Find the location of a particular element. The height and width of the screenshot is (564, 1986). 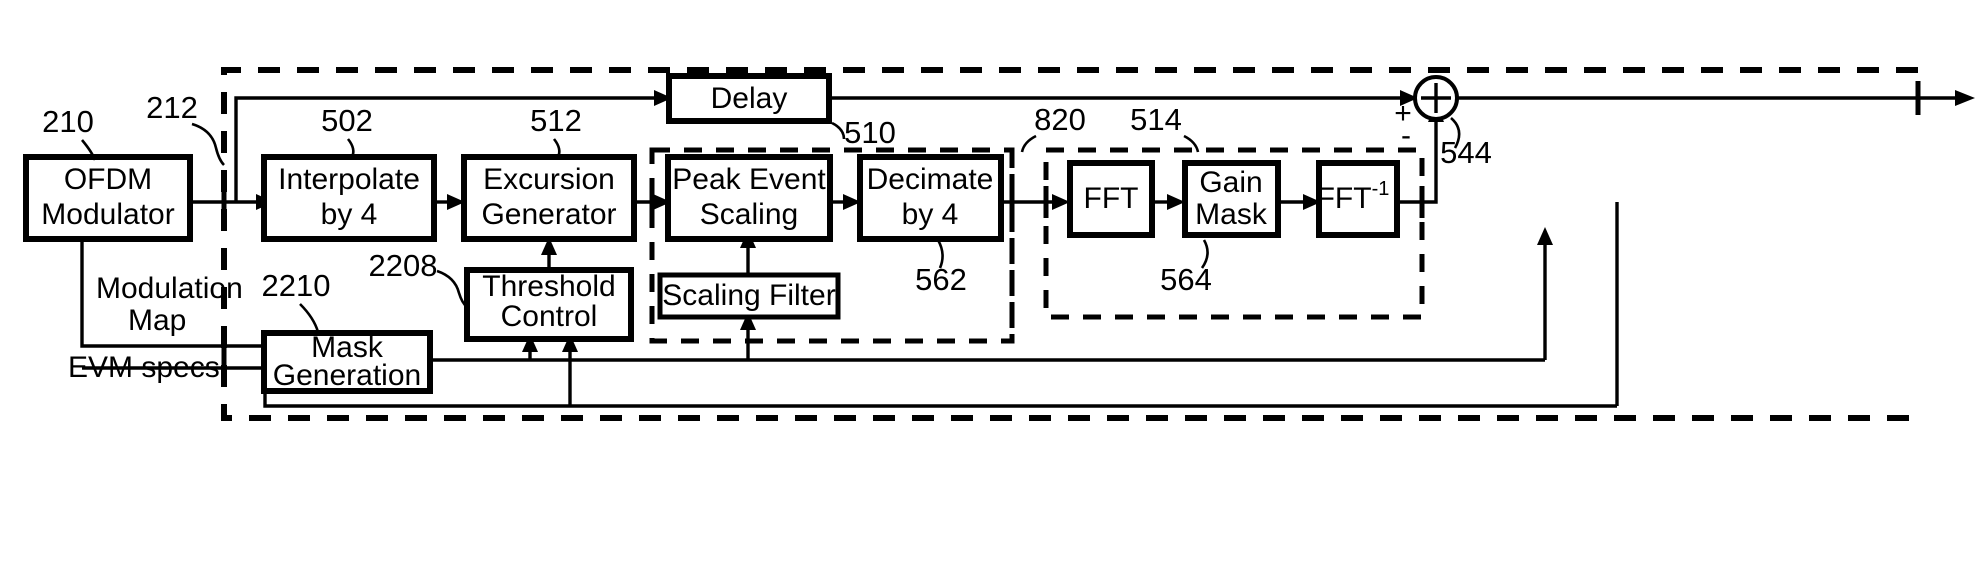

ref-514: 514 is located at coordinates (1156, 119).